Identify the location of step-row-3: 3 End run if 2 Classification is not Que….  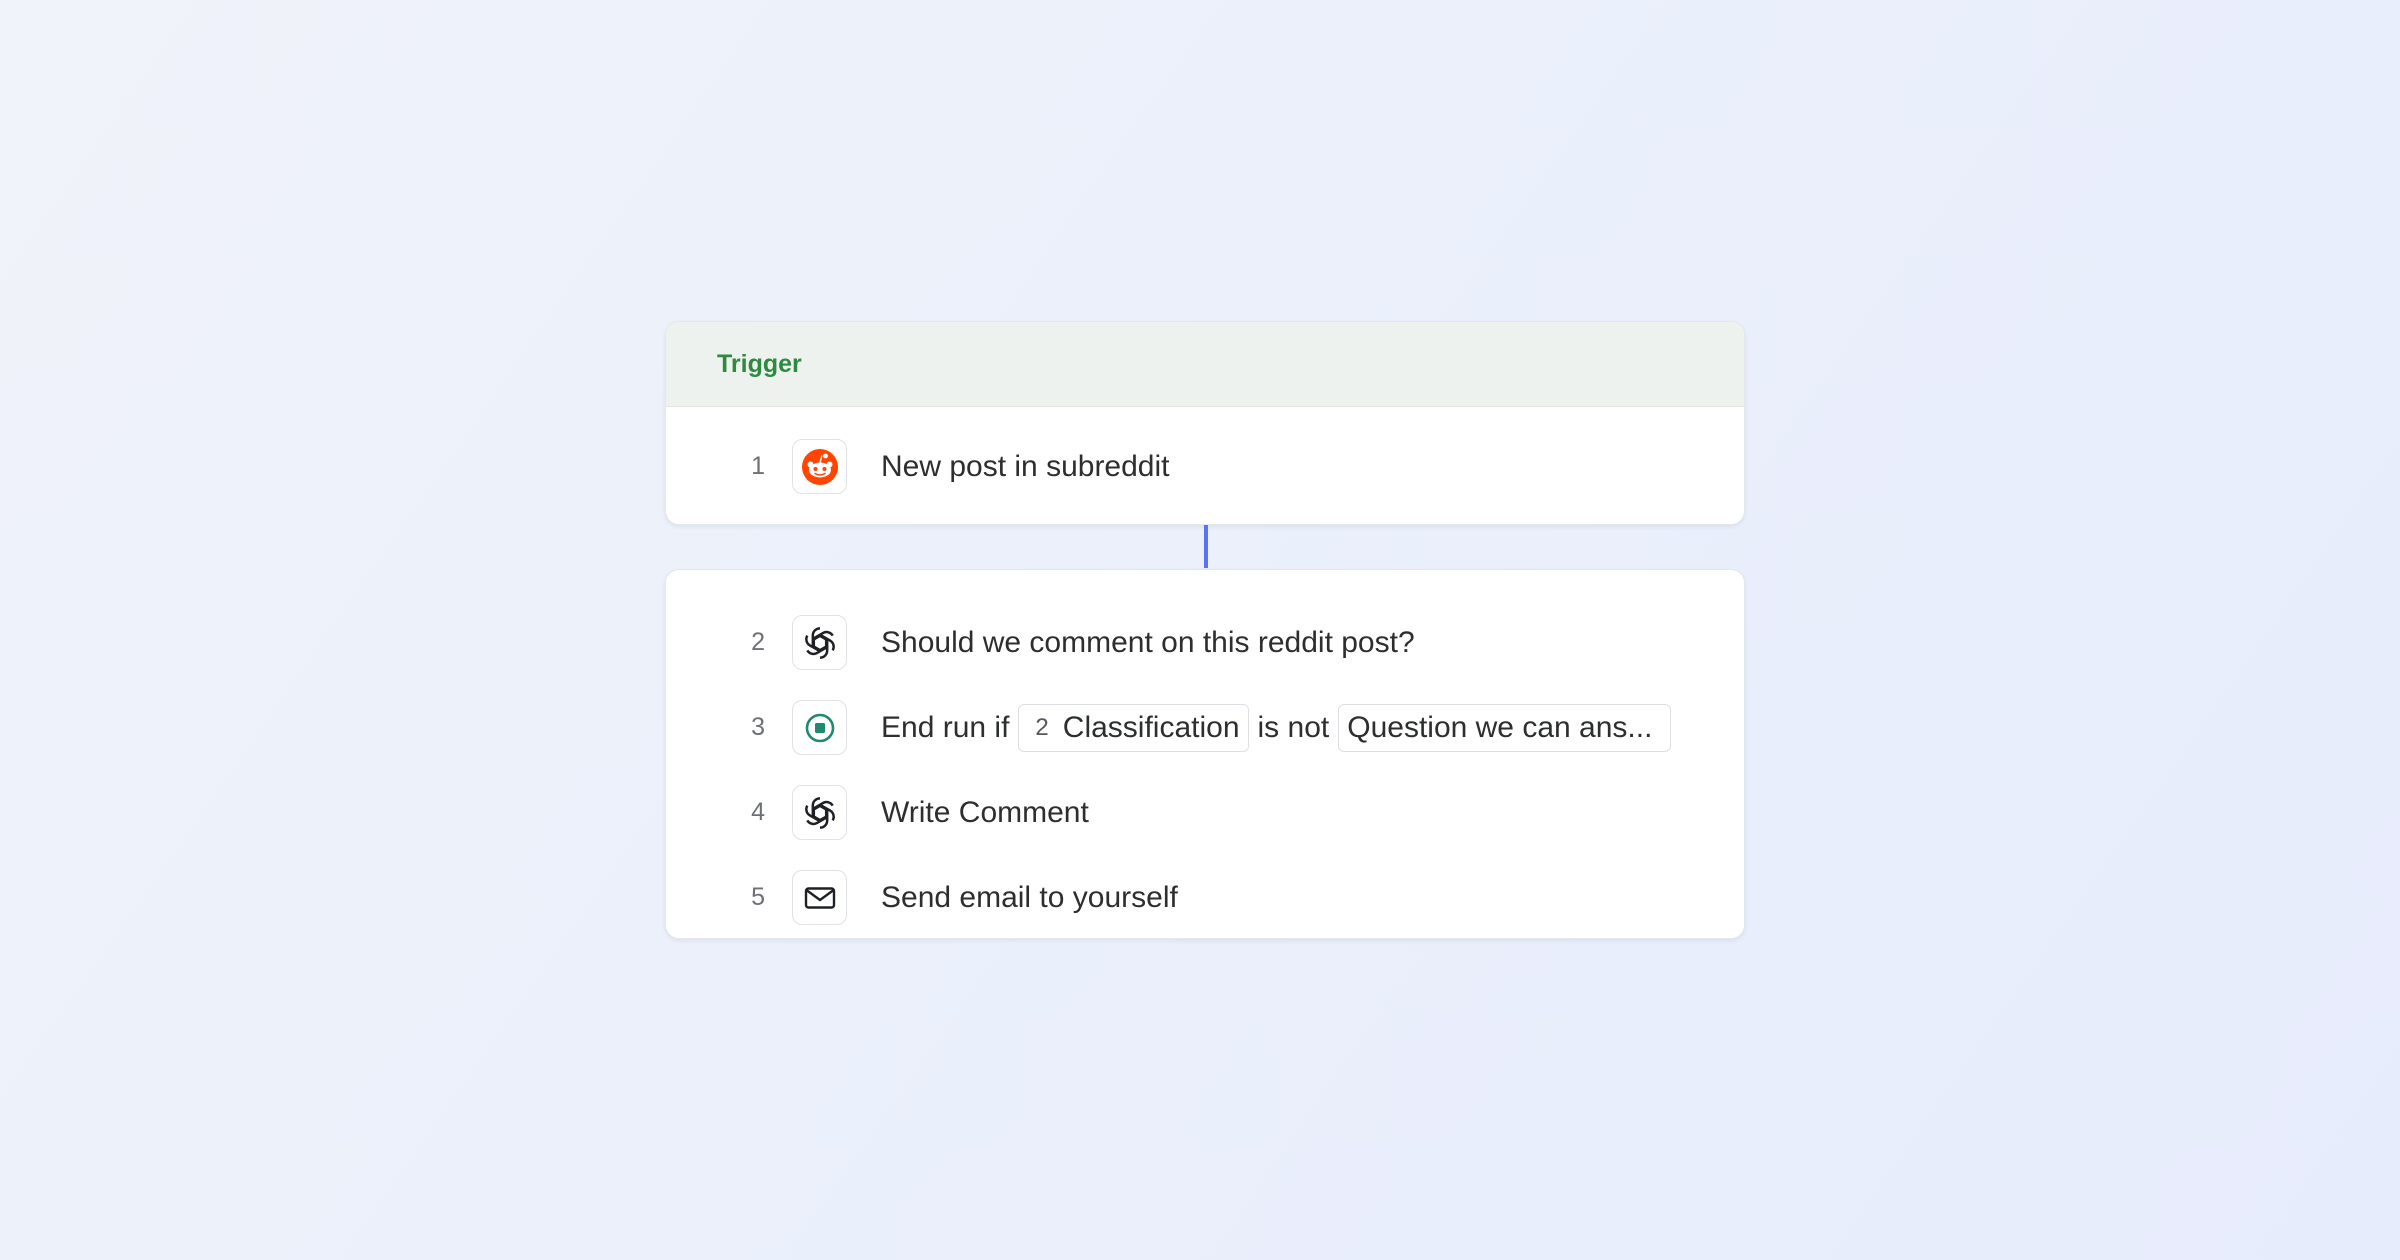
(1205, 727).